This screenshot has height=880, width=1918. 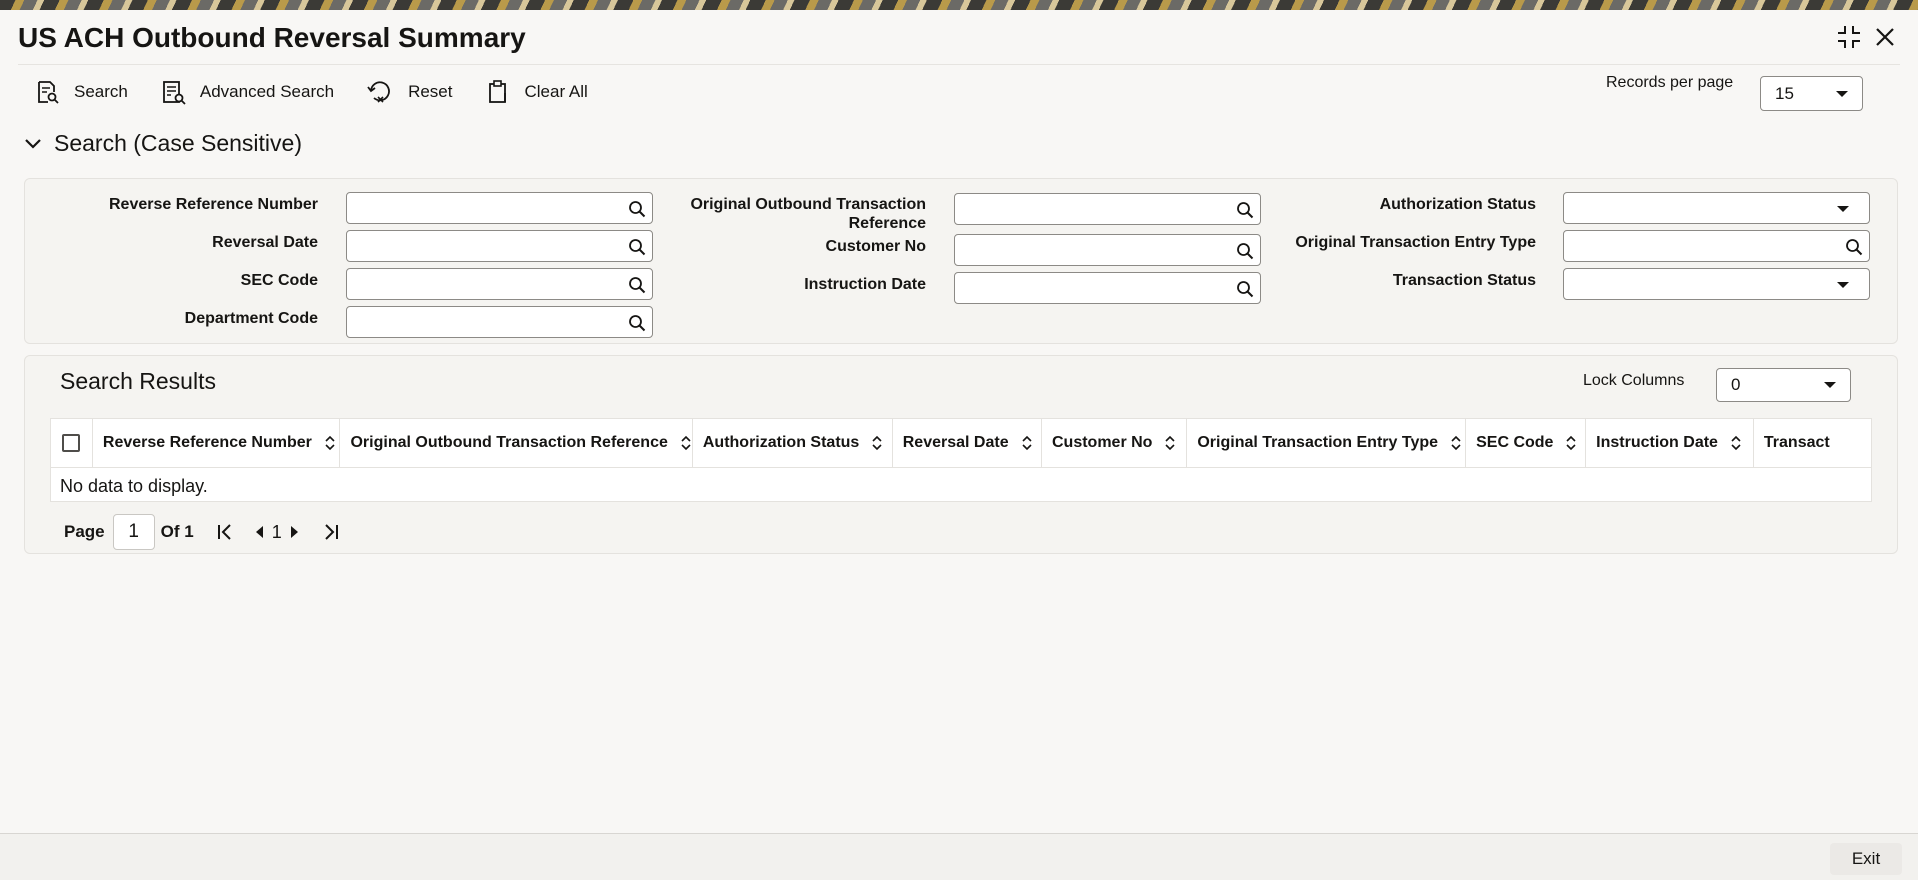 I want to click on column-header-label: Authorization Status, so click(x=781, y=442).